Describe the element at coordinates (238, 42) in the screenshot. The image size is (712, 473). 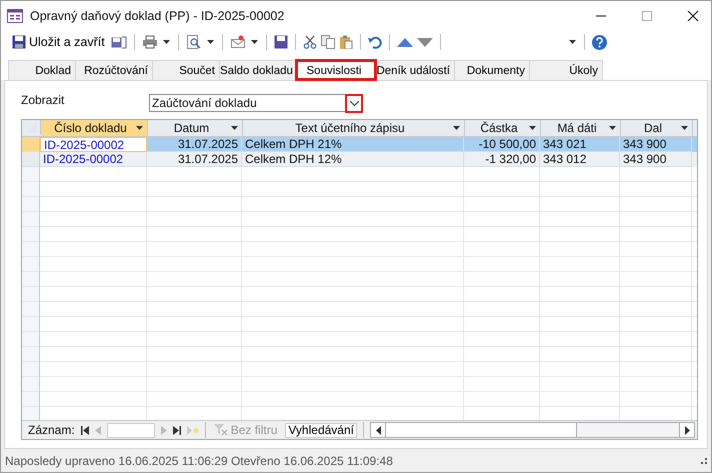
I see `envelope-icon` at that location.